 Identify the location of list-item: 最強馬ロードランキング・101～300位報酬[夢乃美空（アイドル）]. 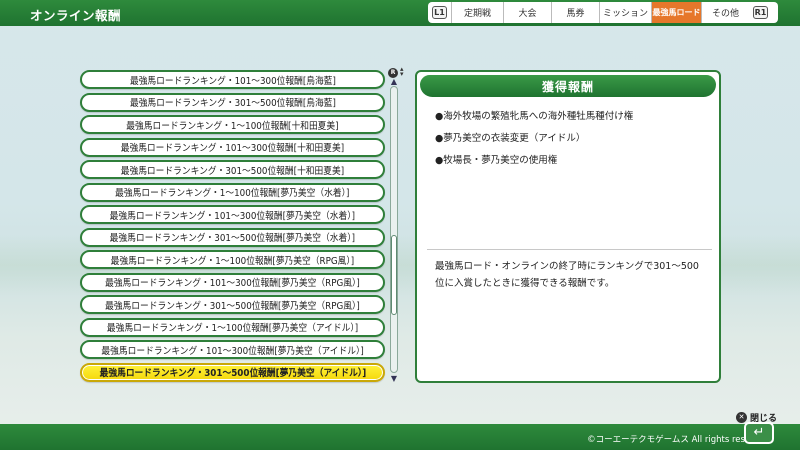
(232, 349).